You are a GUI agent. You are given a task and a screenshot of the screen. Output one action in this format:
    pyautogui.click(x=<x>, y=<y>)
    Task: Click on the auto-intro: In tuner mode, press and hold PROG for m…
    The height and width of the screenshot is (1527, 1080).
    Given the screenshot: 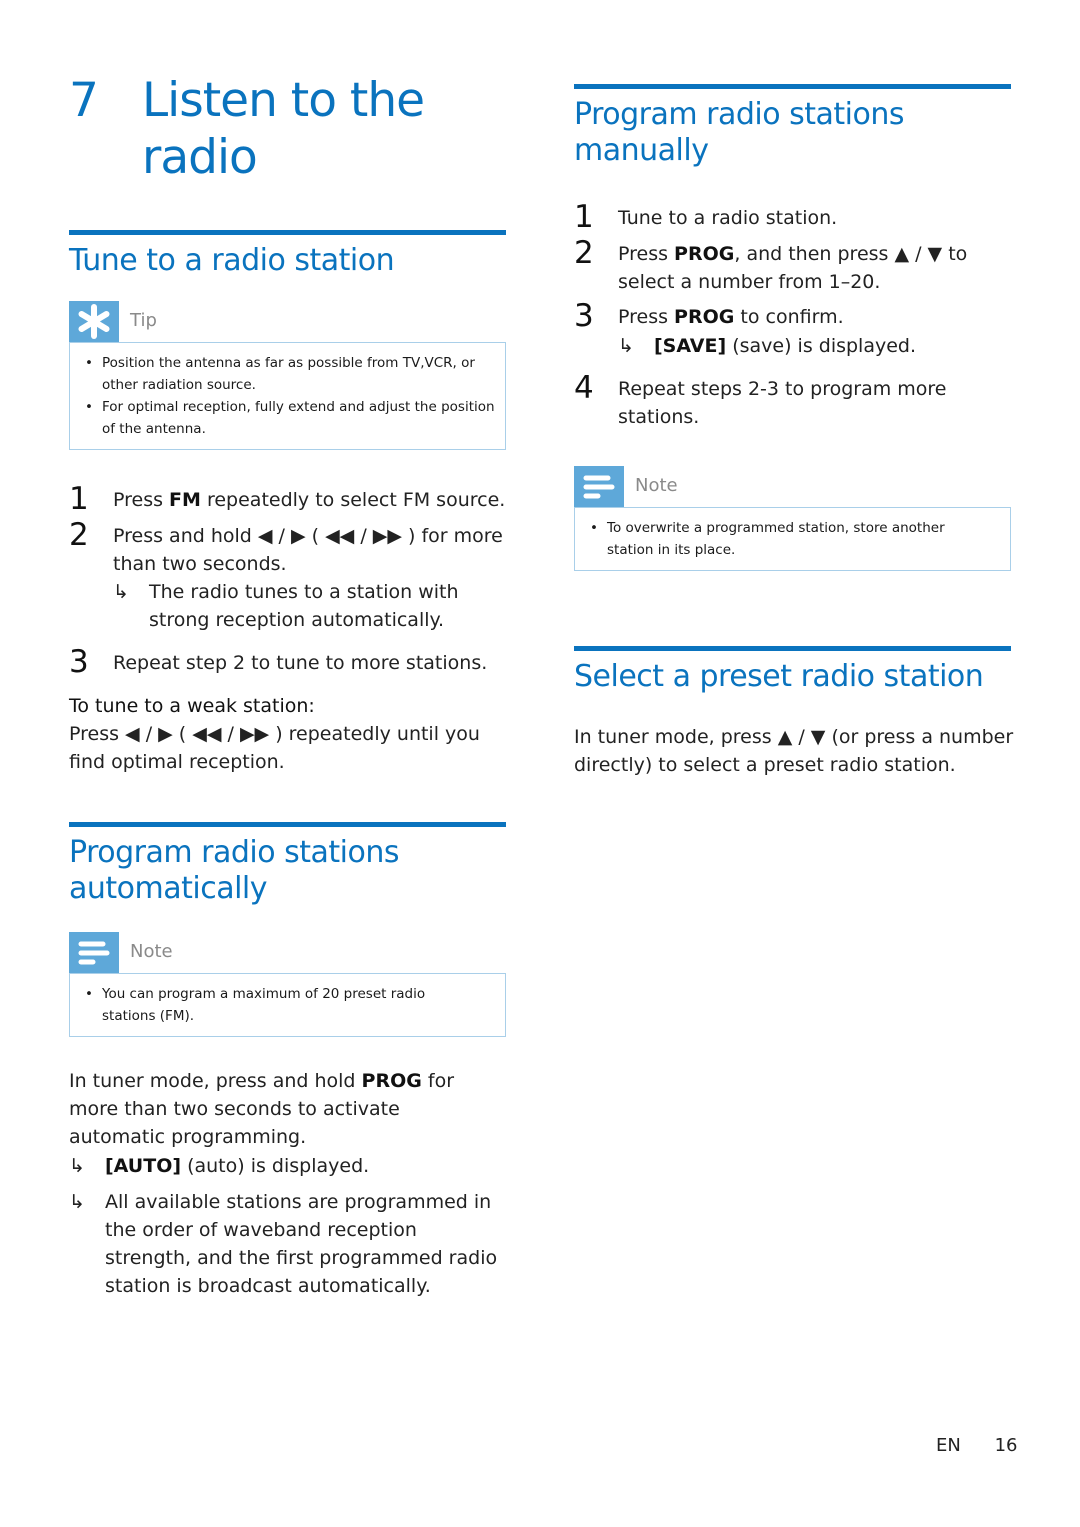 What is the action you would take?
    pyautogui.click(x=262, y=1109)
    